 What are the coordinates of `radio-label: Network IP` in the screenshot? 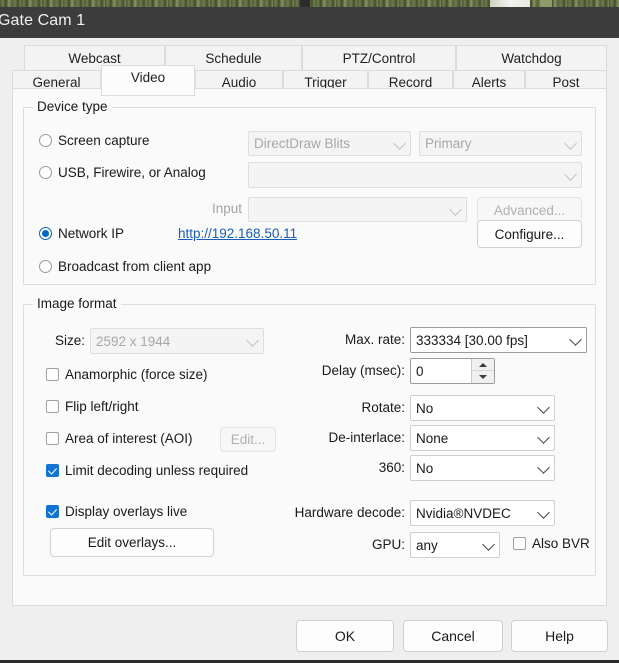 It's located at (91, 233).